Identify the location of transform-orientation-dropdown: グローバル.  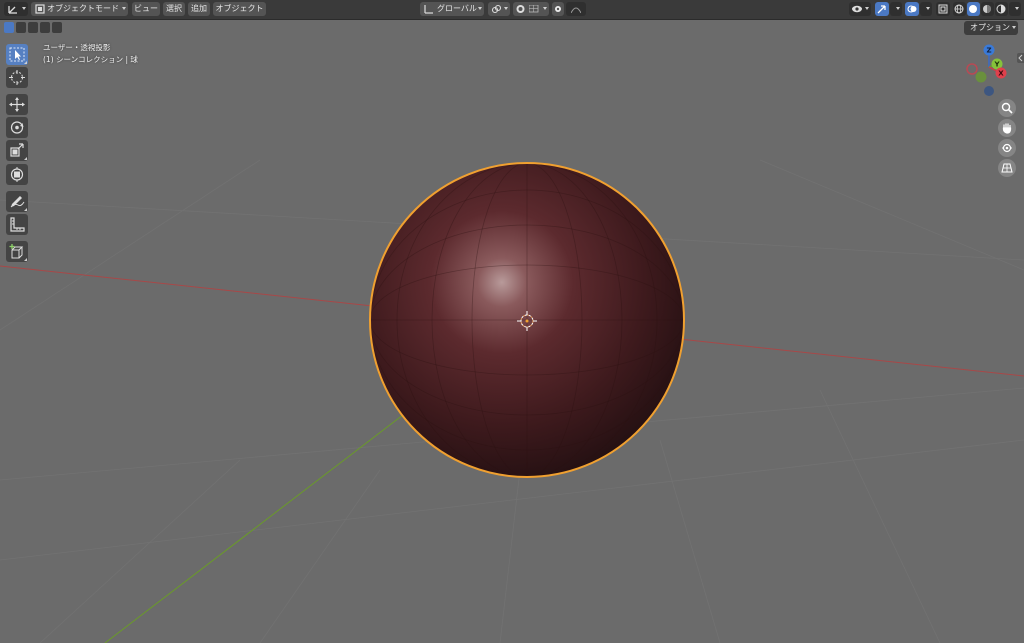
(452, 9).